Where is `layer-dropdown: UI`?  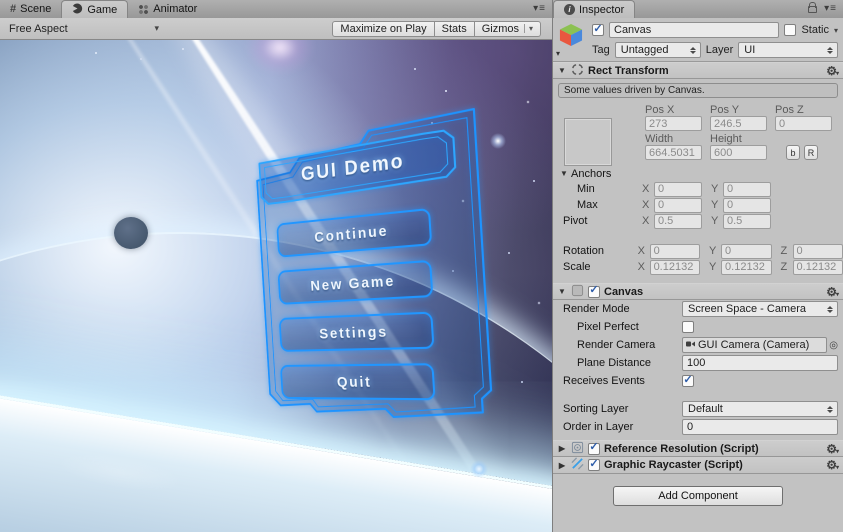
layer-dropdown: UI is located at coordinates (788, 50).